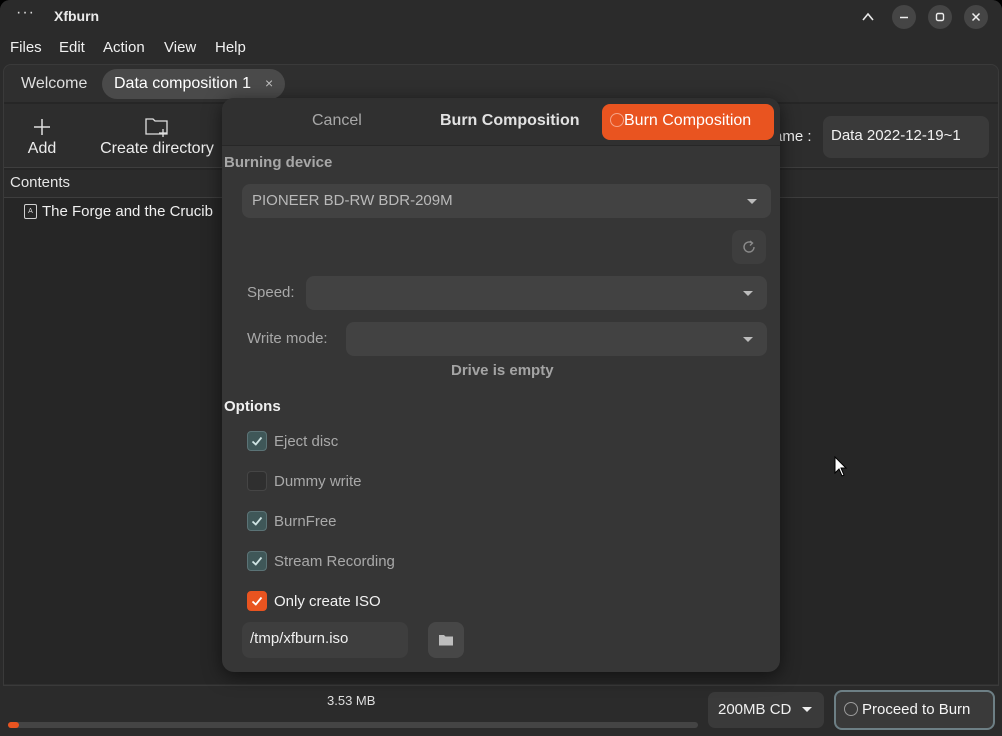  What do you see at coordinates (306, 441) in the screenshot?
I see `eject-disc-label: Eject disc` at bounding box center [306, 441].